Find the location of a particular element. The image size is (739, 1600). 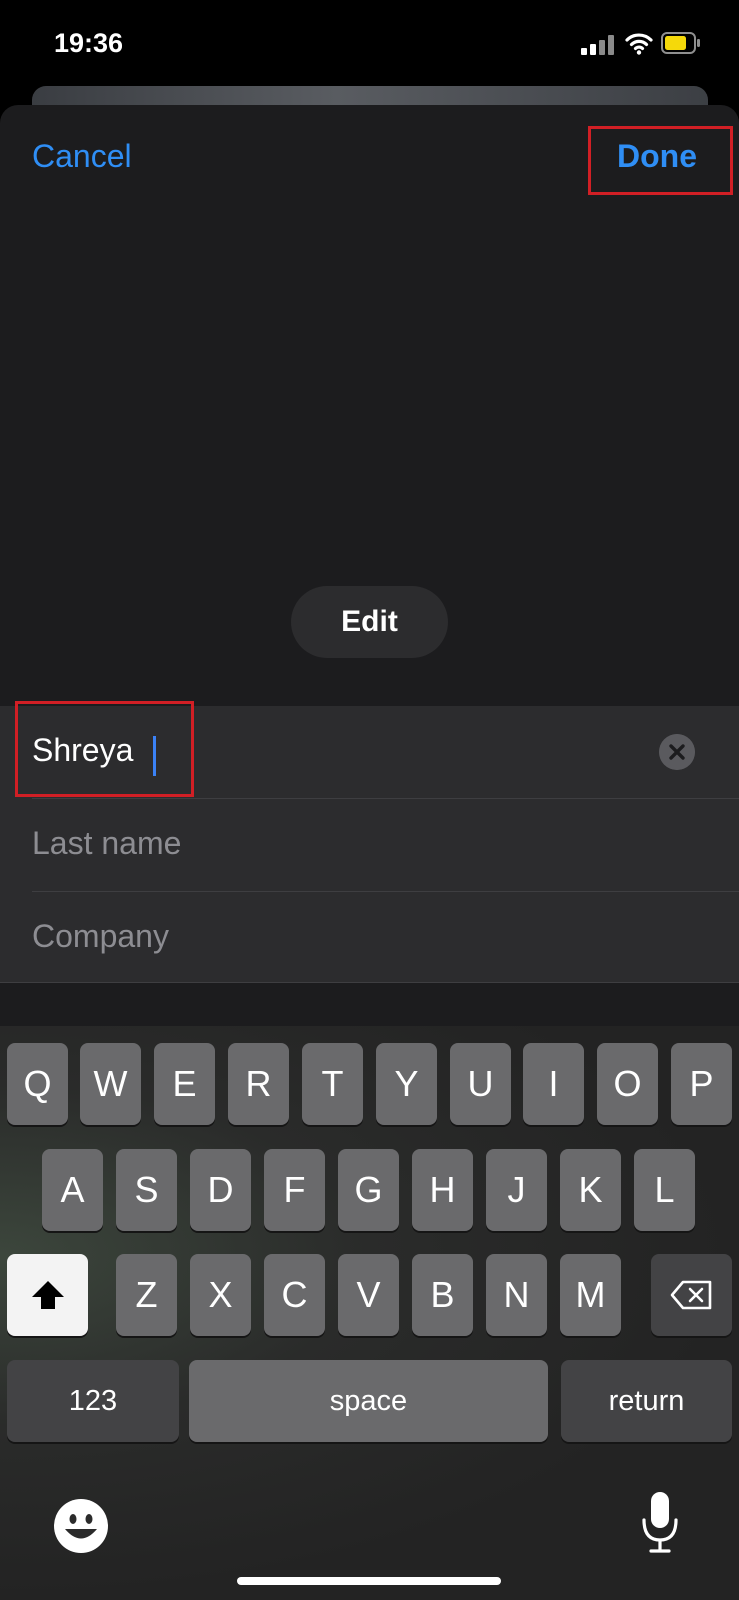

cellular-signal-icon is located at coordinates (599, 44).